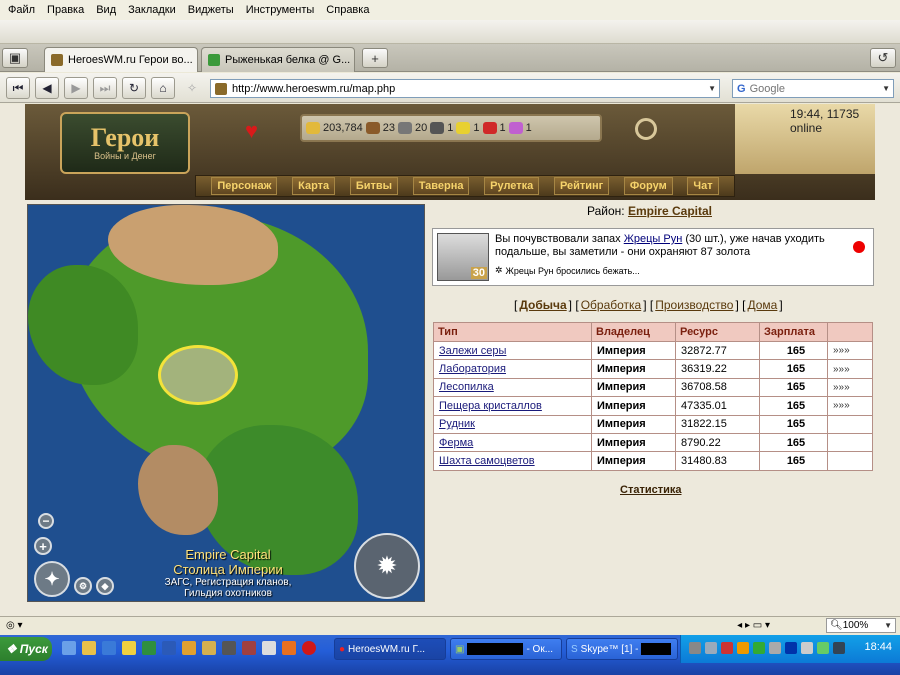  Describe the element at coordinates (14, 625) in the screenshot. I see `opera-status-icon: ◎ ▾` at that location.